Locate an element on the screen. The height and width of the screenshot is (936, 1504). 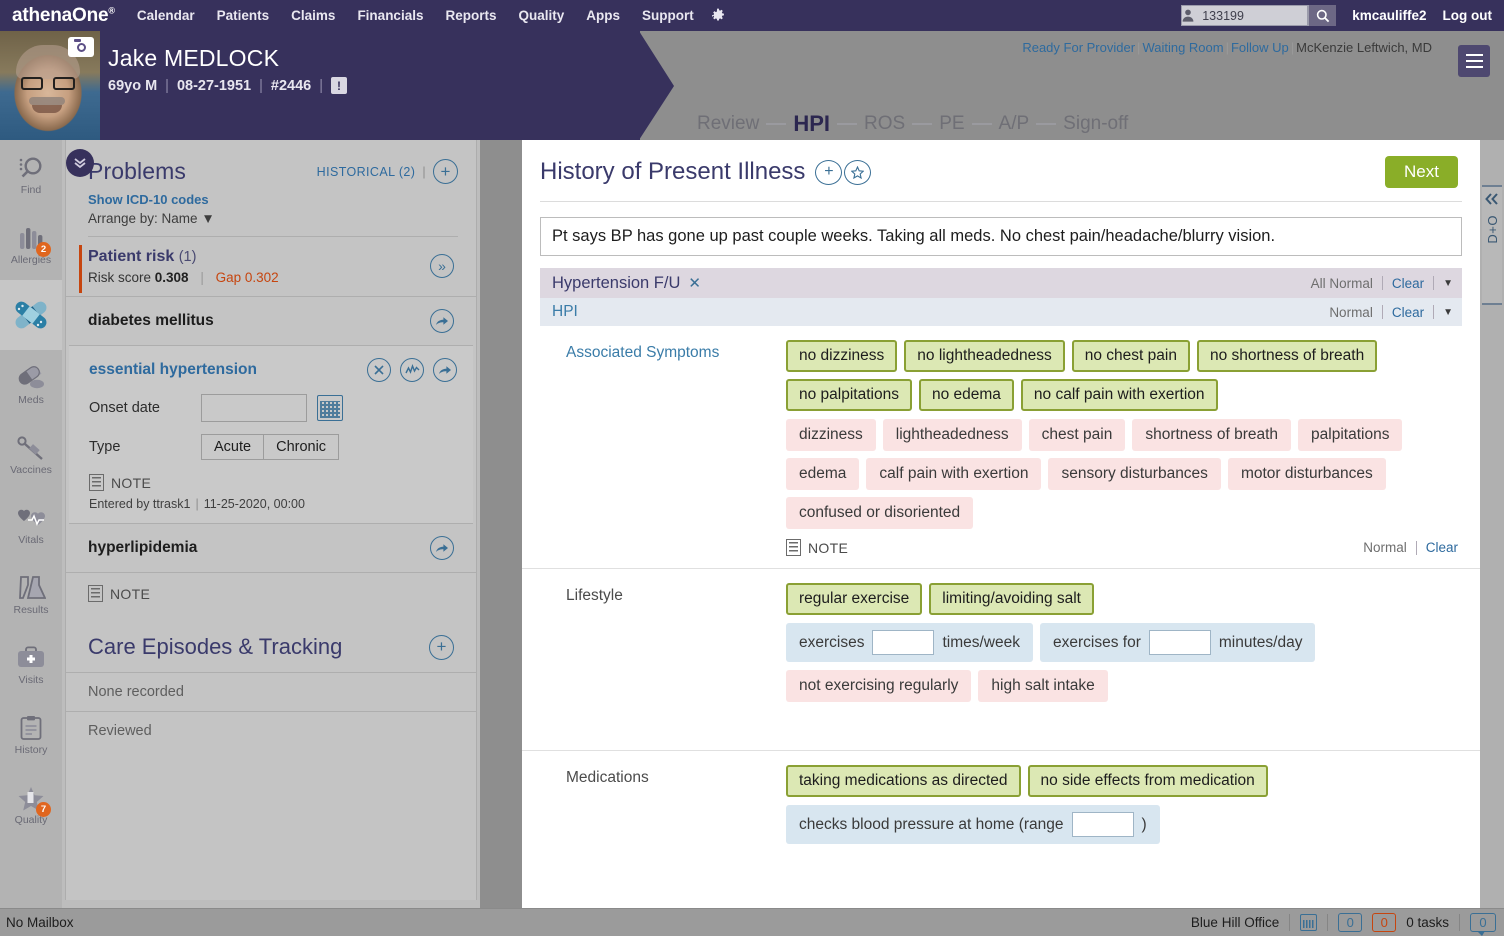
chip-no-palpitations: no palpitations is located at coordinates (849, 395).